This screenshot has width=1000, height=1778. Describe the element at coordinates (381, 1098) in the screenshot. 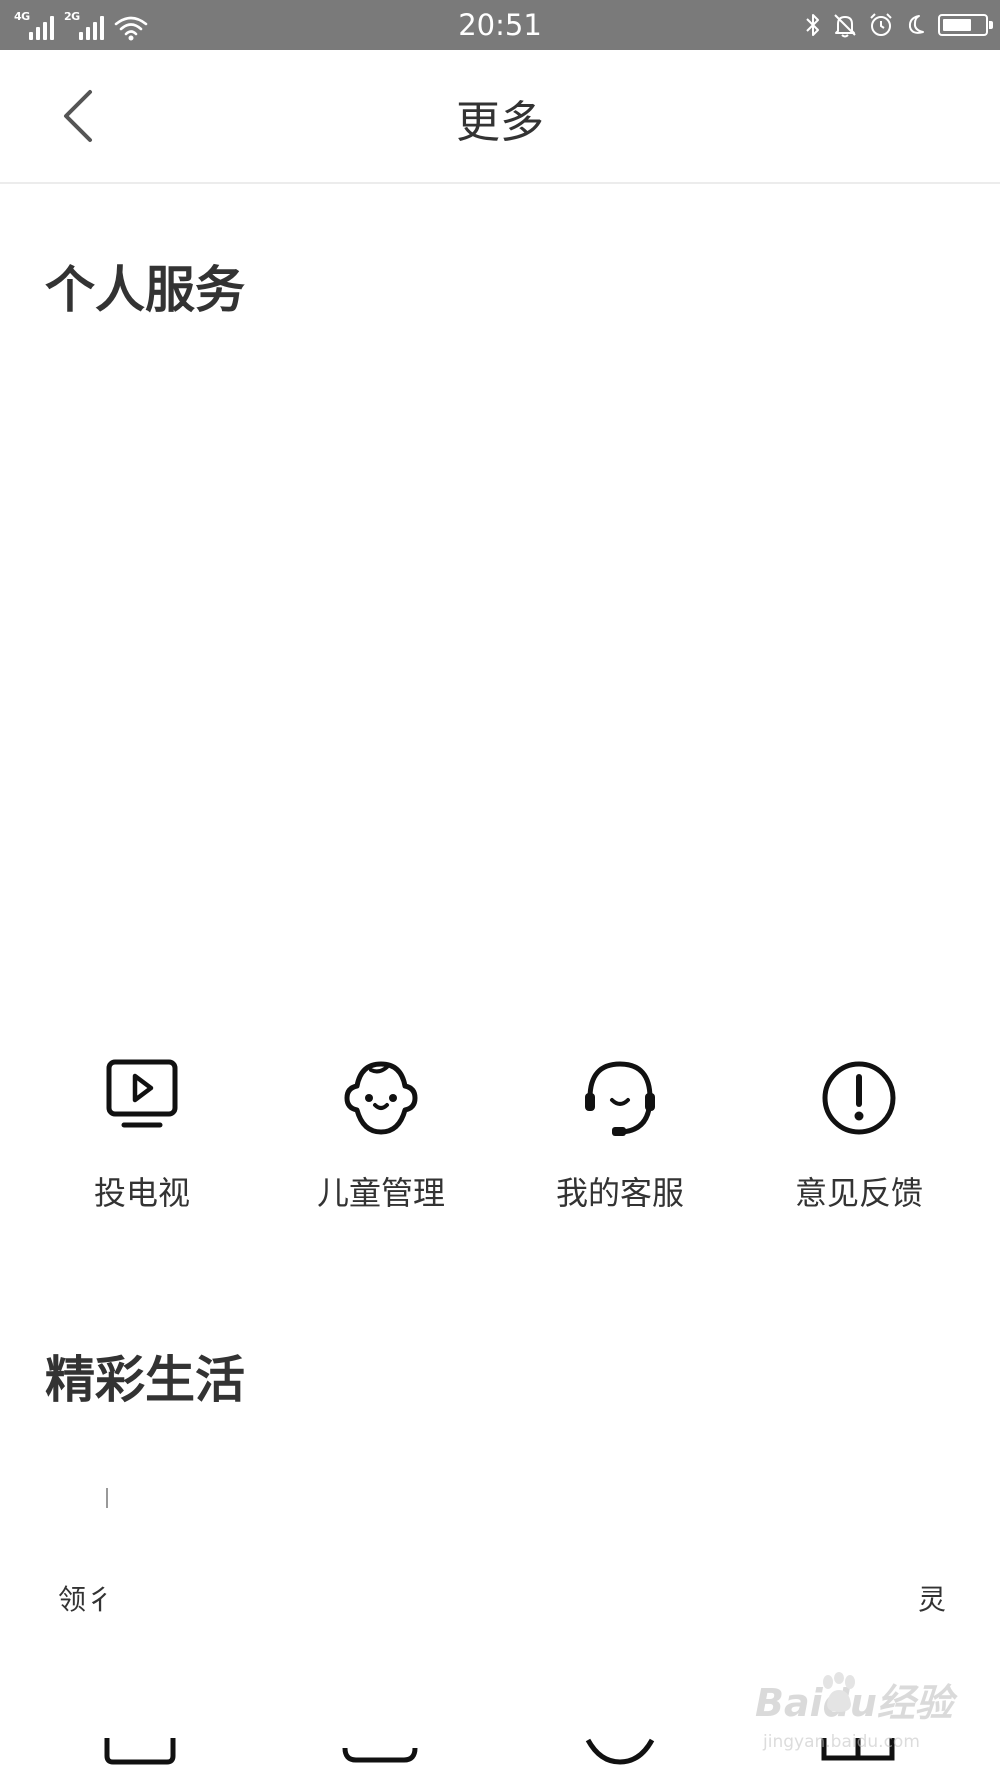

I see `child-face-icon` at that location.